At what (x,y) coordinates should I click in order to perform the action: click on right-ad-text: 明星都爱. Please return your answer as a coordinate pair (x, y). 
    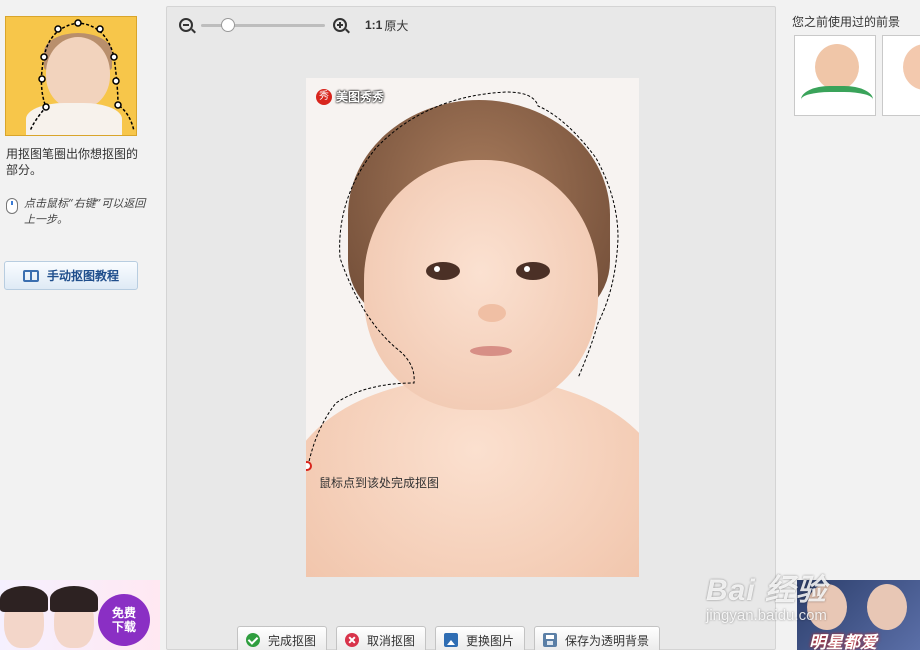
    Looking at the image, I should click on (843, 641).